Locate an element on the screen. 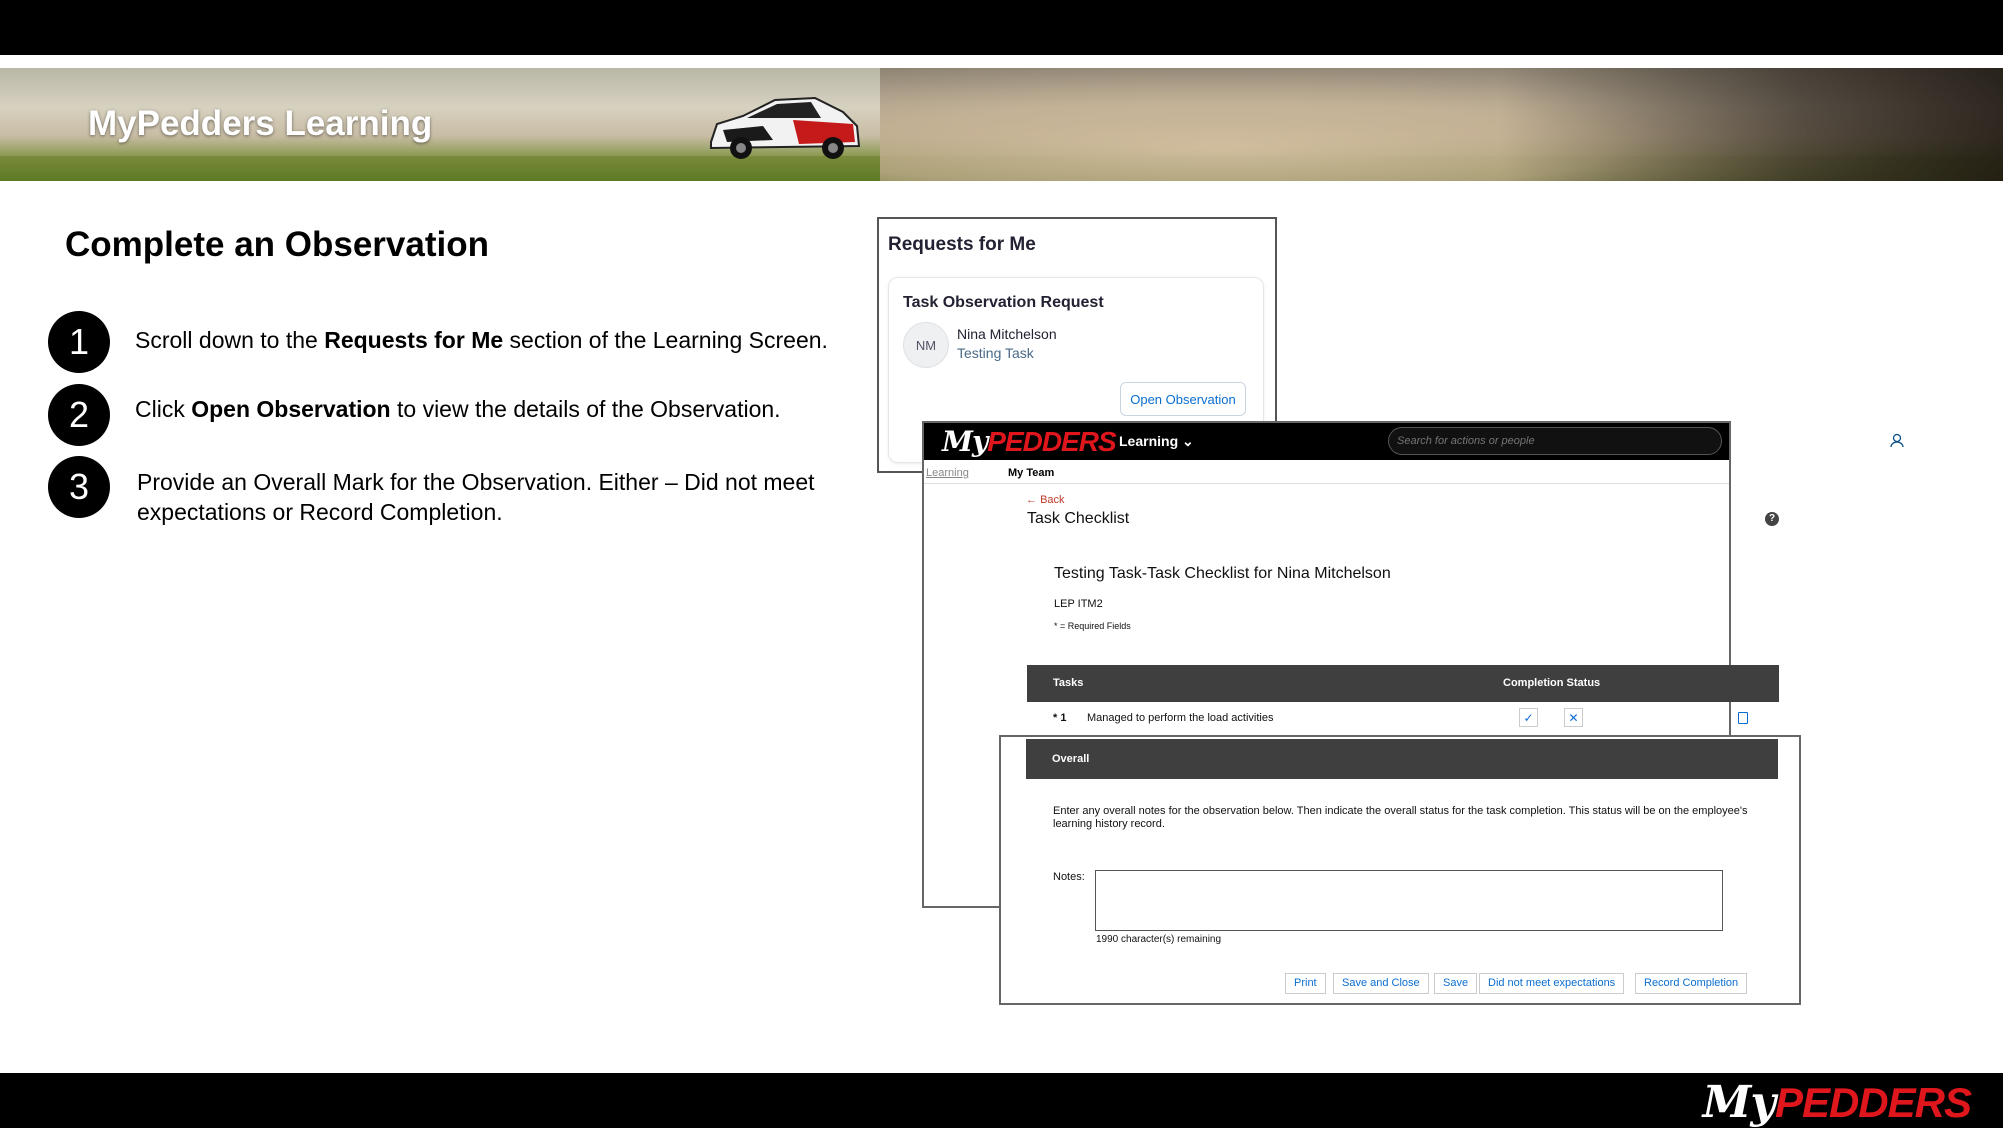  tasks-table-header: Tasks Completion Status is located at coordinates (1403, 683).